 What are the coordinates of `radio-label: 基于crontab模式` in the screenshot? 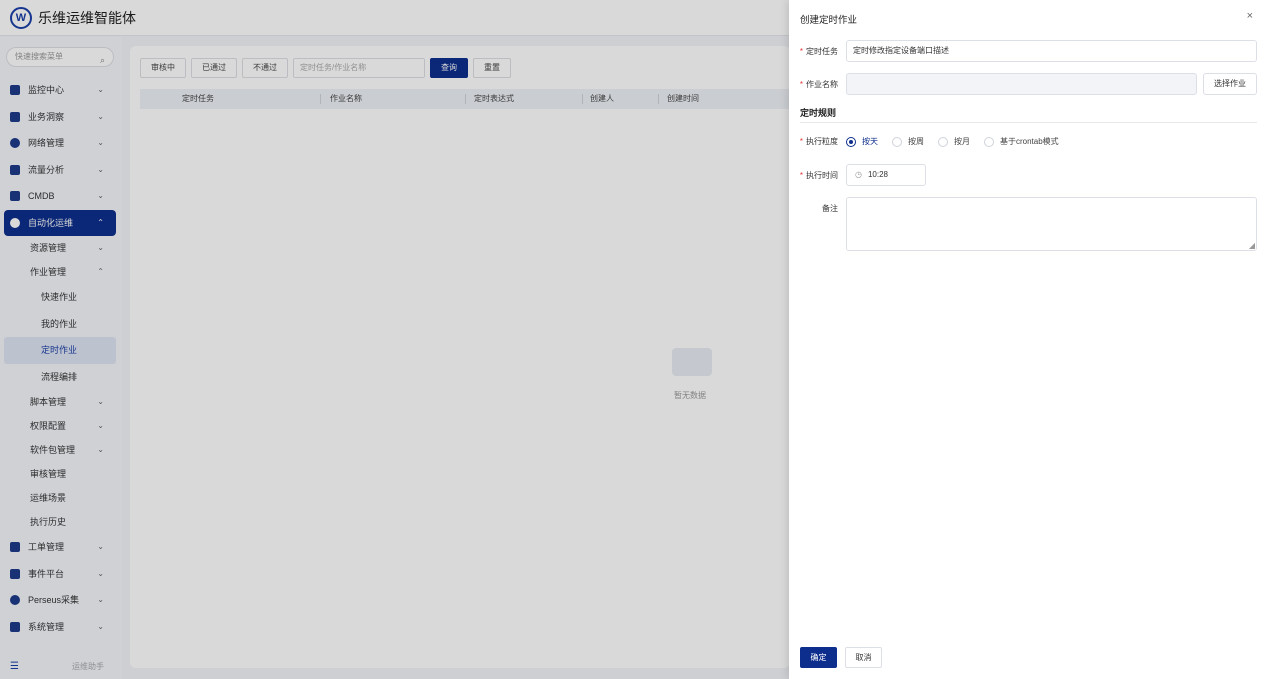 It's located at (1029, 141).